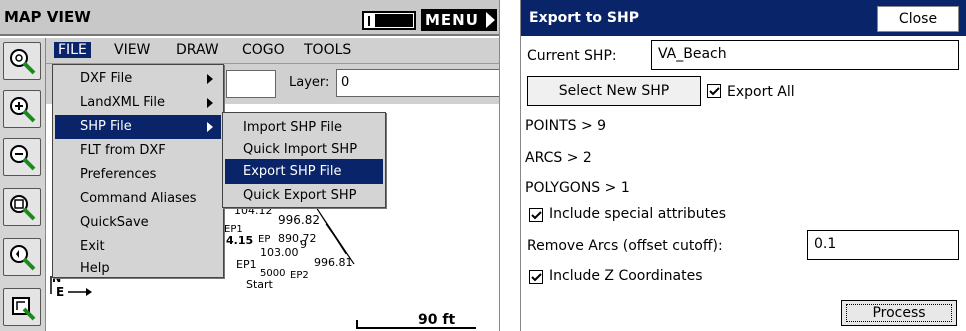  I want to click on zoom-out-icon, so click(22, 157).